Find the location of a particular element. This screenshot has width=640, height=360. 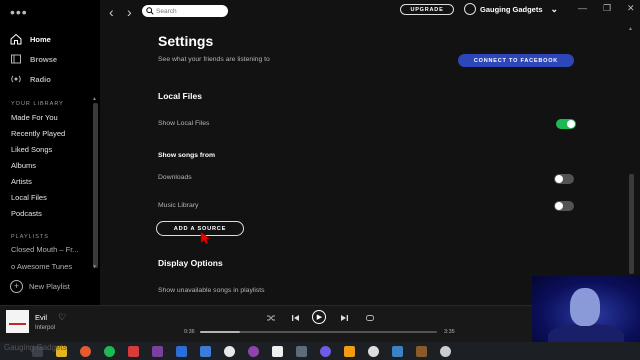

mouse-cursor-icon is located at coordinates (205, 238).